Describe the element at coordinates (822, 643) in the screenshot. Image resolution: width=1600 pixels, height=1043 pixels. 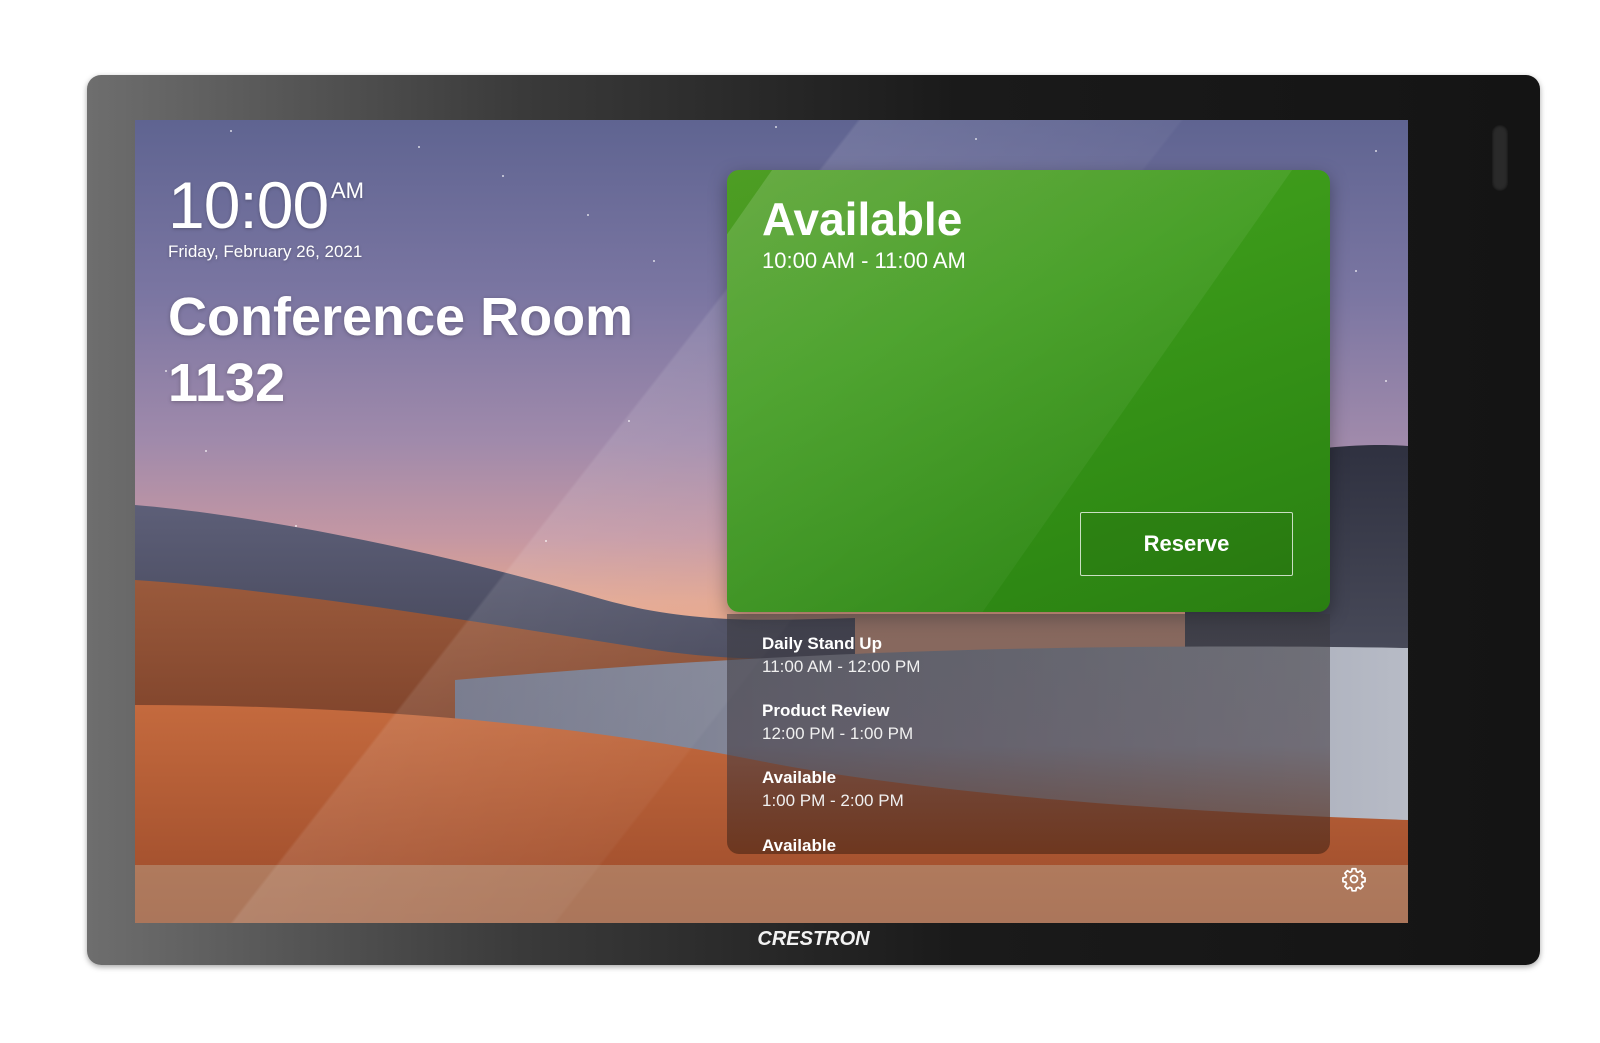
I see `schedule-item-title: Daily Stand Up` at that location.